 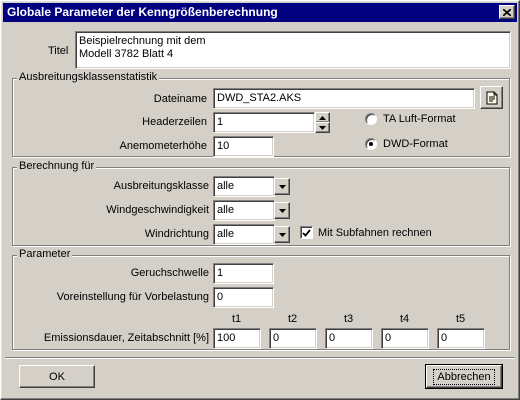 What do you see at coordinates (405, 319) in the screenshot?
I see `column-header-t4: t4` at bounding box center [405, 319].